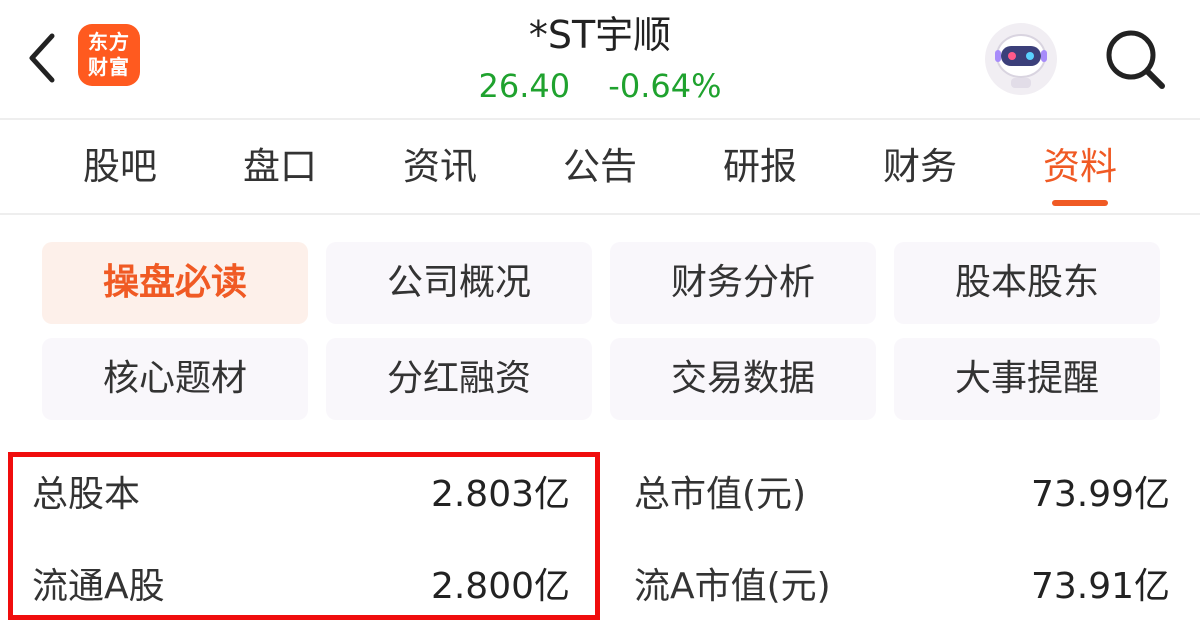  Describe the element at coordinates (1100, 494) in the screenshot. I see `total-market-cap-value: 73.99亿` at that location.